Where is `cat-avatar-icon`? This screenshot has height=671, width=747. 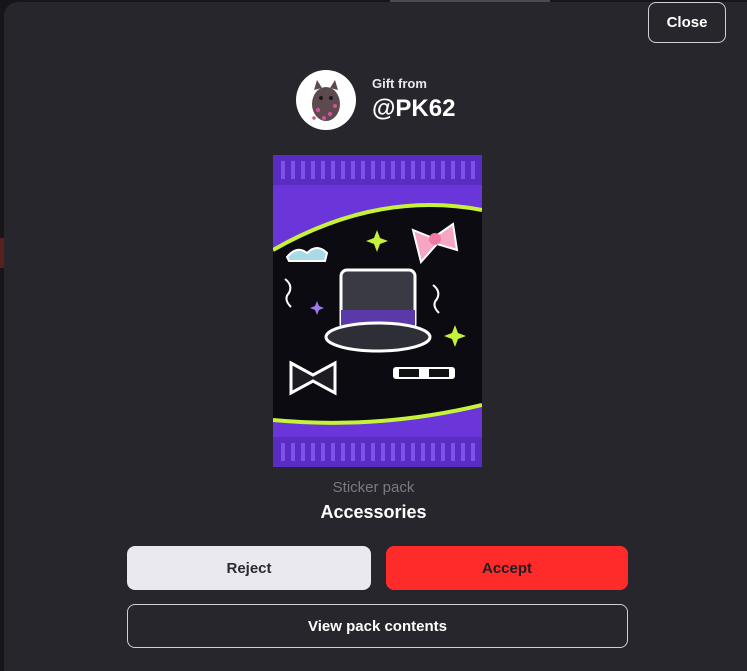 cat-avatar-icon is located at coordinates (326, 100).